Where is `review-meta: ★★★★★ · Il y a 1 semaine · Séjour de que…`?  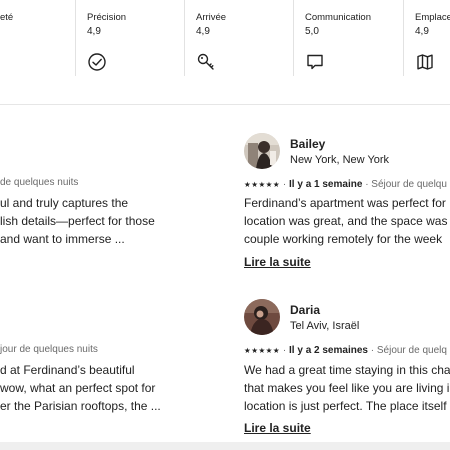 review-meta: ★★★★★ · Il y a 1 semaine · Séjour de que… is located at coordinates (345, 184).